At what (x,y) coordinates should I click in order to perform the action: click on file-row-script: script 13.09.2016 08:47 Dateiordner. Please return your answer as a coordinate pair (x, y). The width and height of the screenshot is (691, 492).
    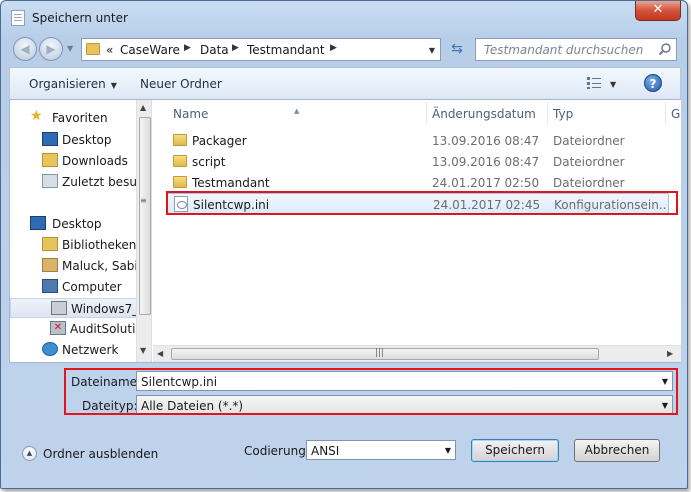
    Looking at the image, I should click on (418, 161).